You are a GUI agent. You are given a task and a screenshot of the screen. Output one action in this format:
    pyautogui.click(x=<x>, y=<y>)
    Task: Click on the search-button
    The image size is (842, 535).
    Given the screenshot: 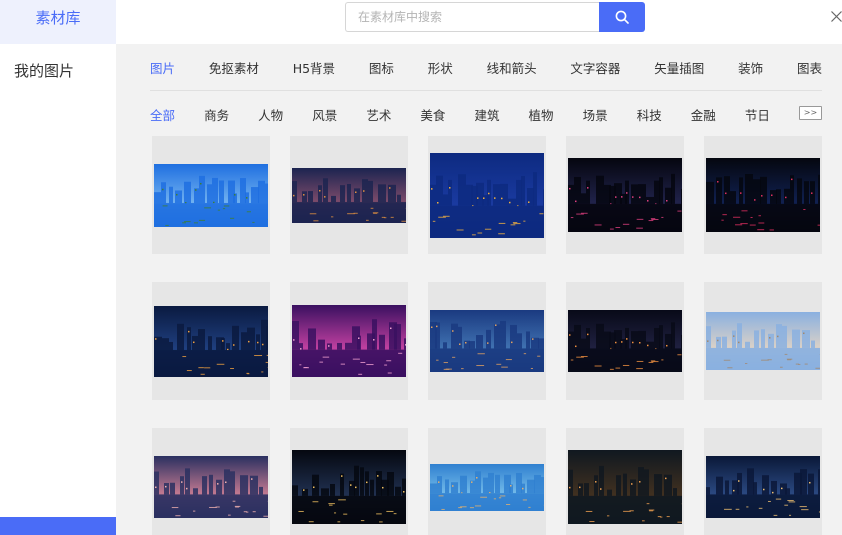 What is the action you would take?
    pyautogui.click(x=622, y=17)
    